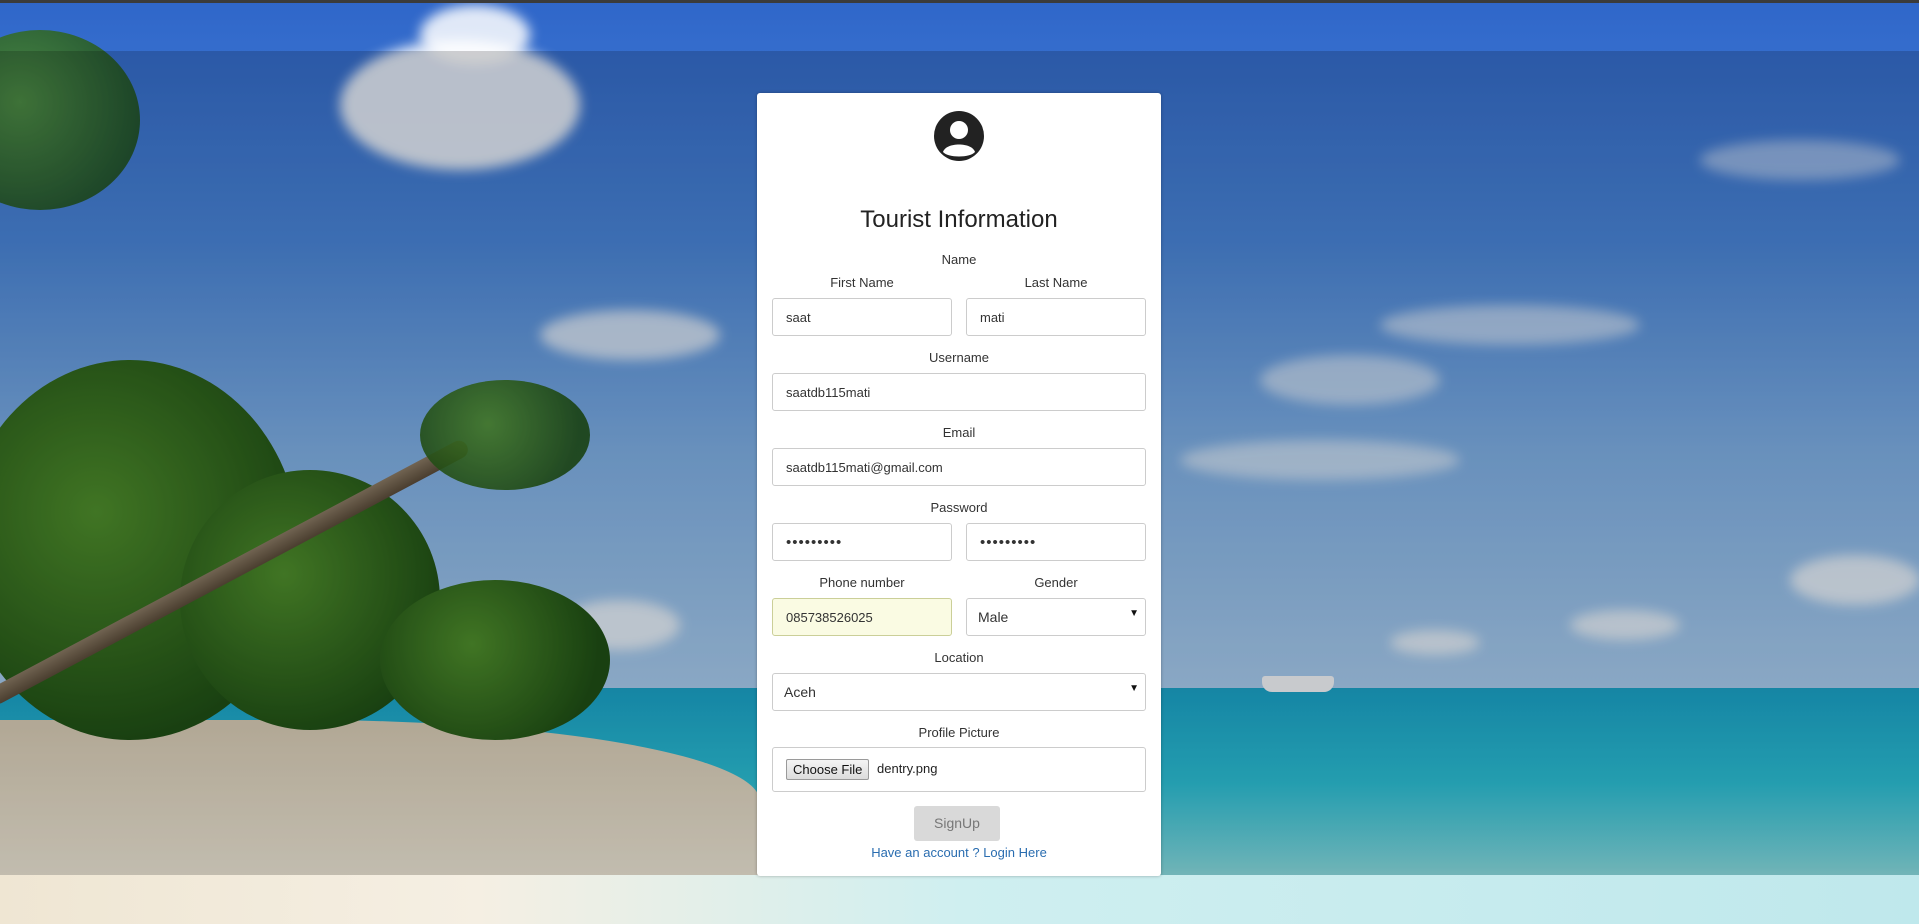 The width and height of the screenshot is (1919, 924). Describe the element at coordinates (959, 219) in the screenshot. I see `page-title: Tourist Information` at that location.